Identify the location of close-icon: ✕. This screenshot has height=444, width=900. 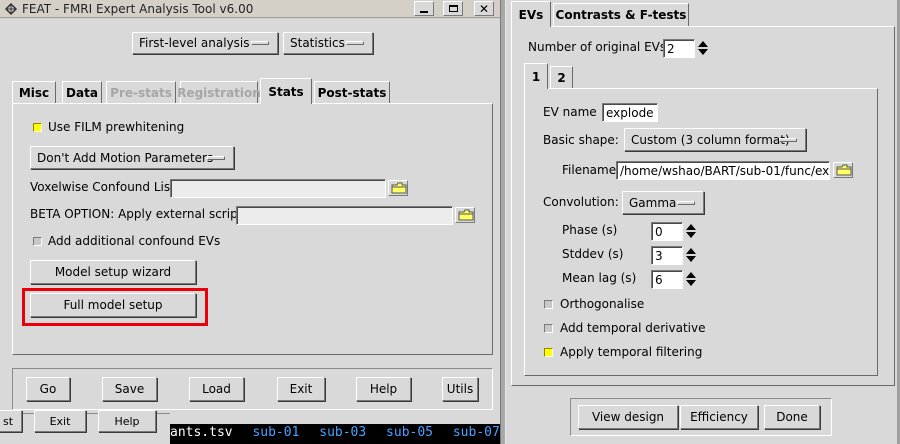
(484, 8).